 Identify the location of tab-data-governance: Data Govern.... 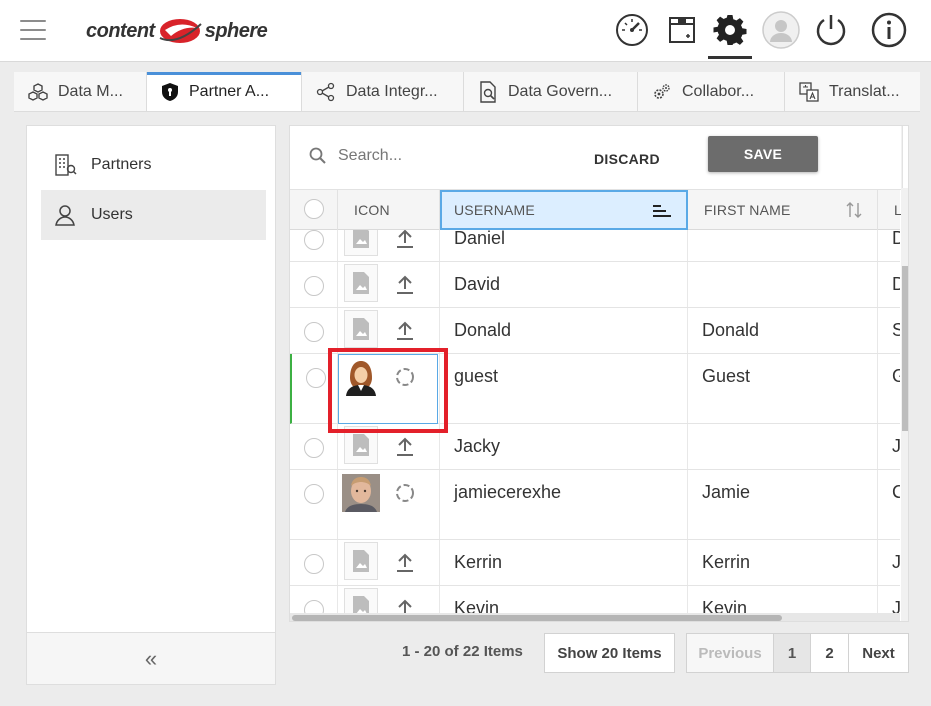
(551, 91).